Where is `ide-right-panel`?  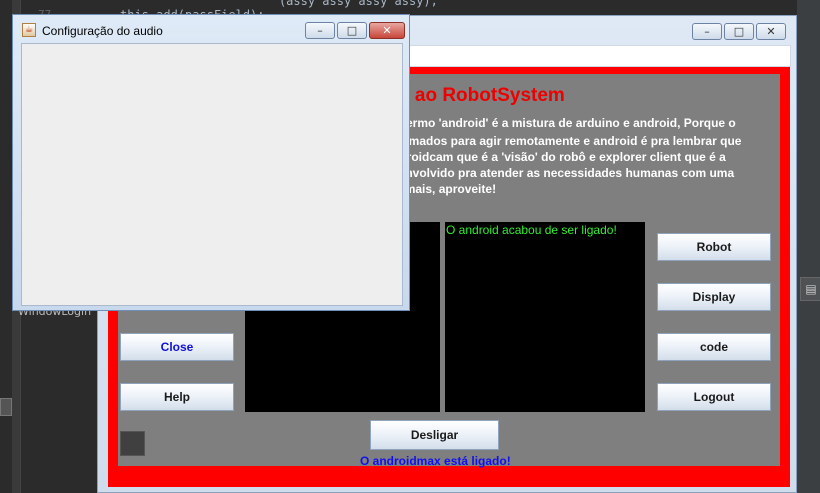 ide-right-panel is located at coordinates (808, 246).